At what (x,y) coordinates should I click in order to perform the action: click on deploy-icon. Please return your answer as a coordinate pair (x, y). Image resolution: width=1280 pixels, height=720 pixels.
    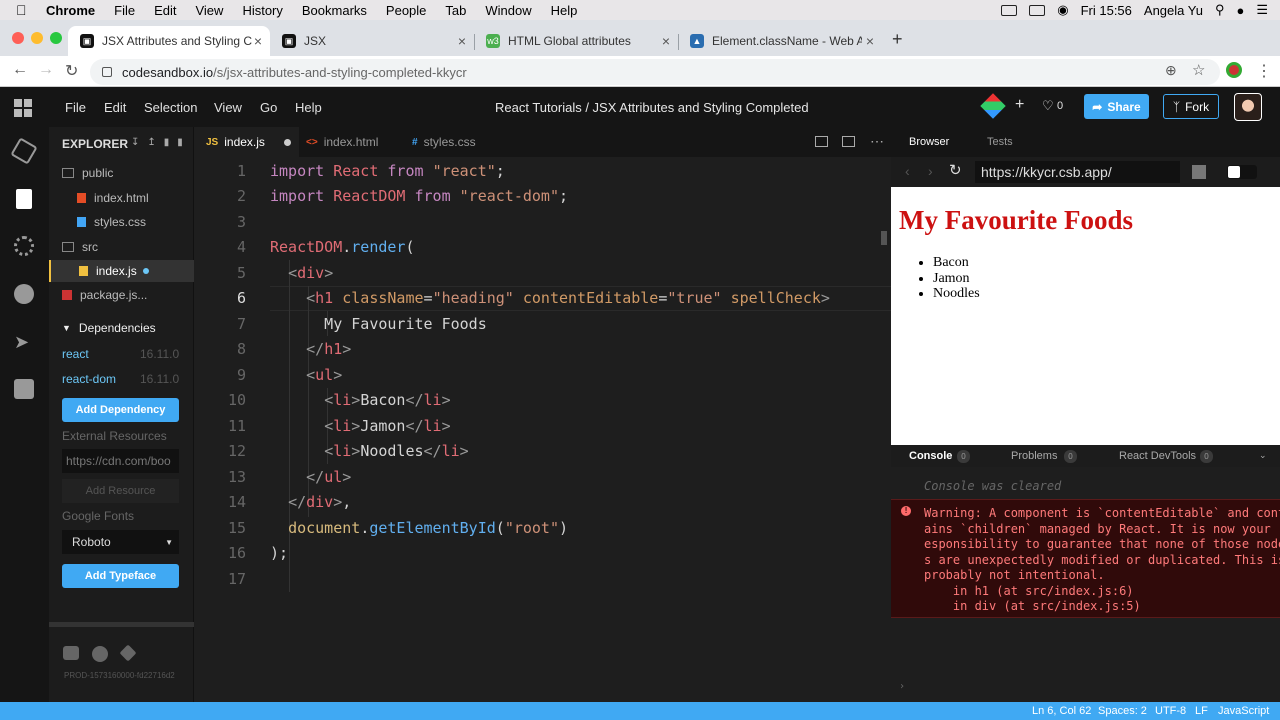
    Looking at the image, I should click on (993, 106).